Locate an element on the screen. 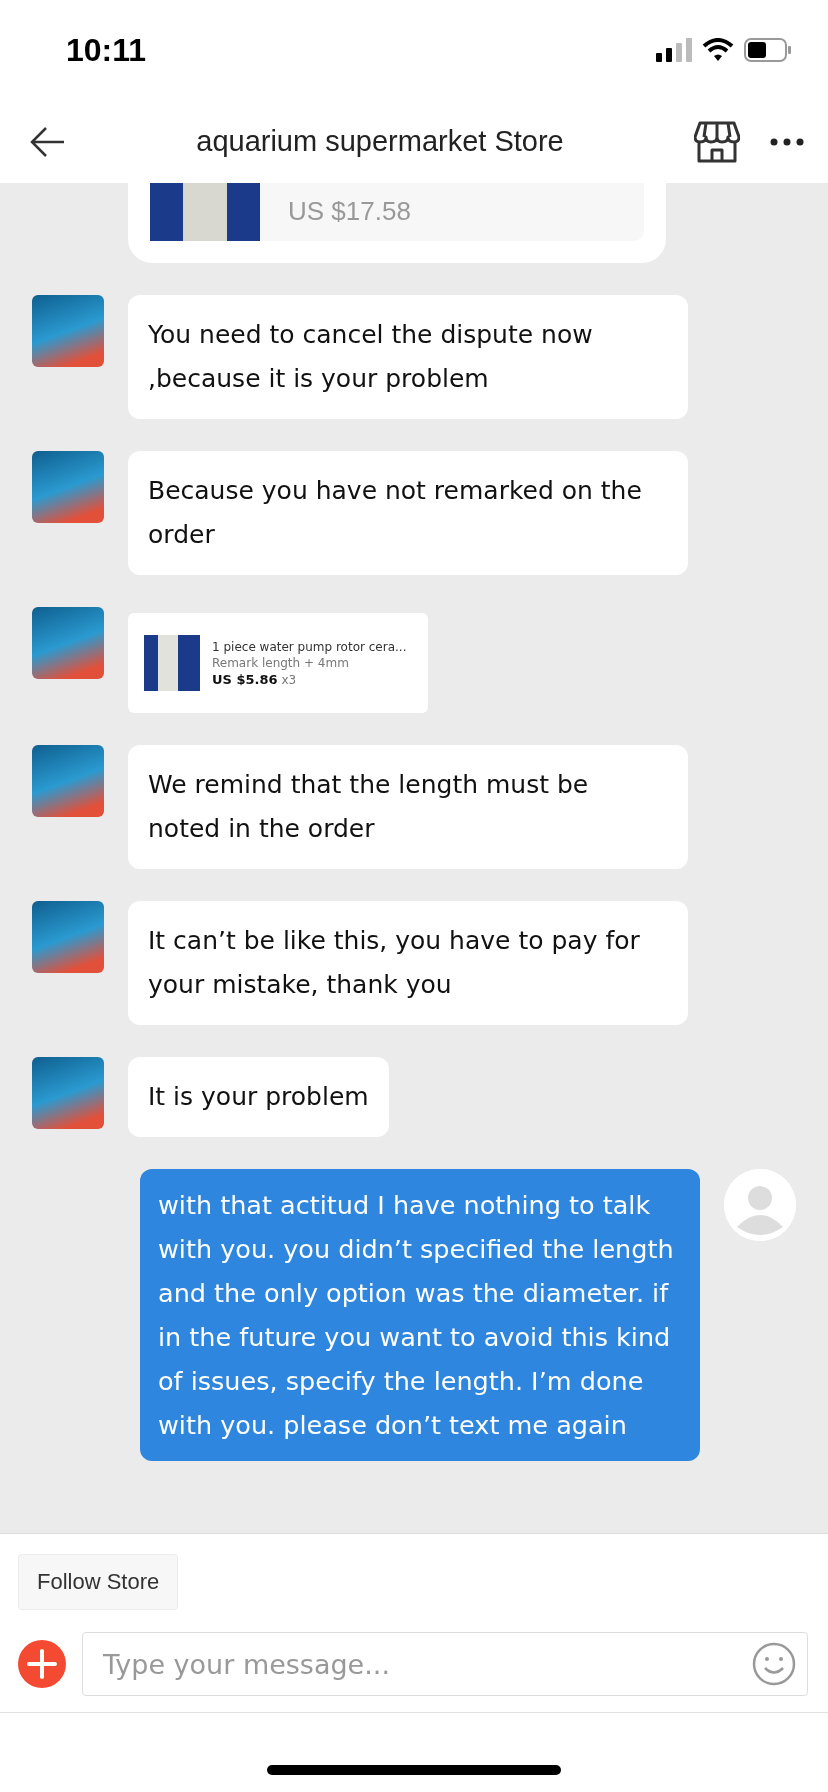  store-title: aquarium supermarket Store is located at coordinates (380, 141).